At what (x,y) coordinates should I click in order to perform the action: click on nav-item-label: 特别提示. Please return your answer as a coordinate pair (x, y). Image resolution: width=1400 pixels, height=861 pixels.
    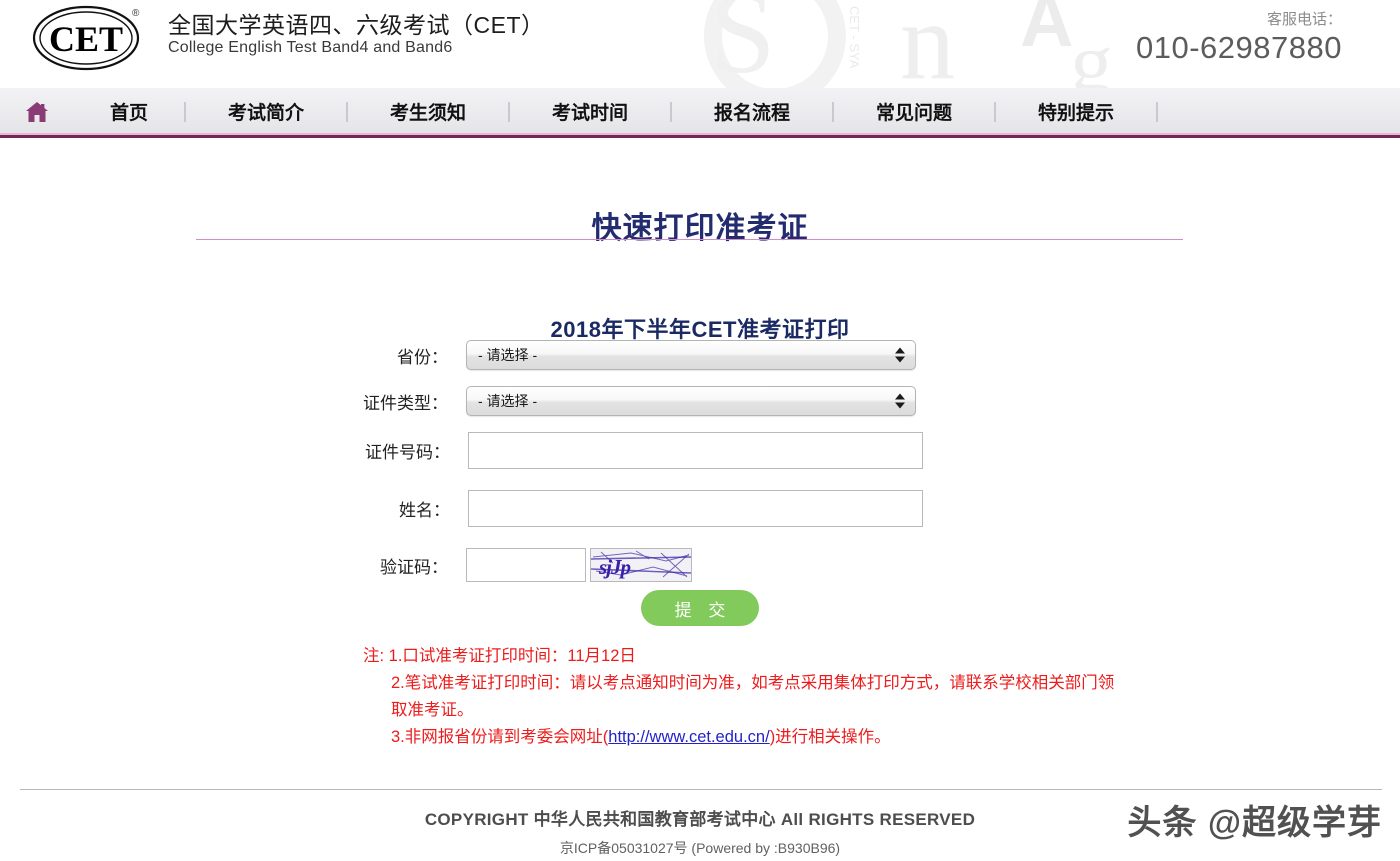
    Looking at the image, I should click on (1075, 113).